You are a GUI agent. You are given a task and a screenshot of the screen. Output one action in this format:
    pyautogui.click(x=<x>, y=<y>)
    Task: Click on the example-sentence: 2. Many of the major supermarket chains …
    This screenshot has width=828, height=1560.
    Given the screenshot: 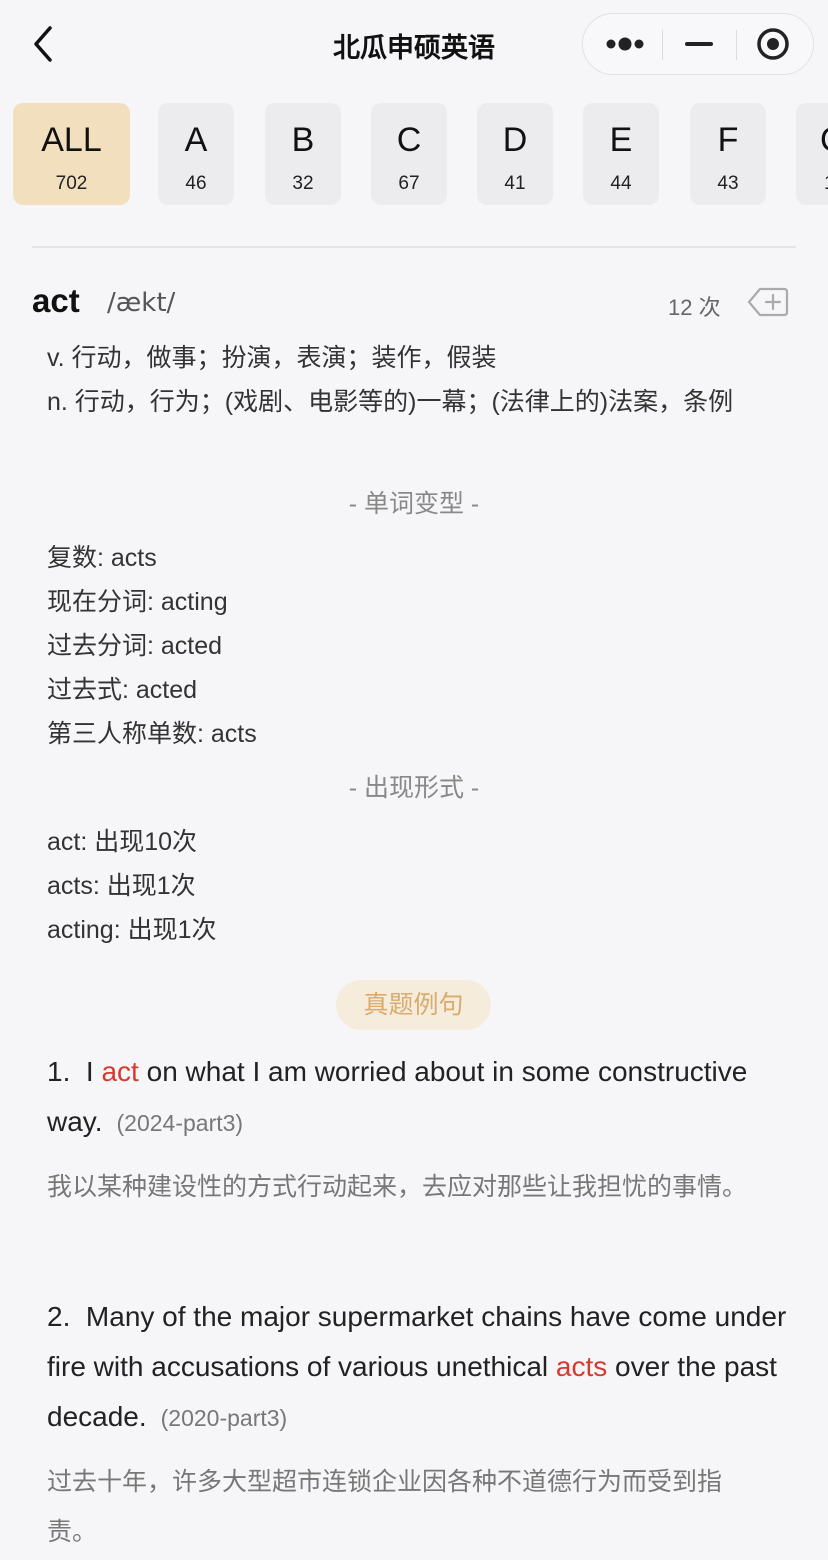 What is the action you would take?
    pyautogui.click(x=417, y=1367)
    